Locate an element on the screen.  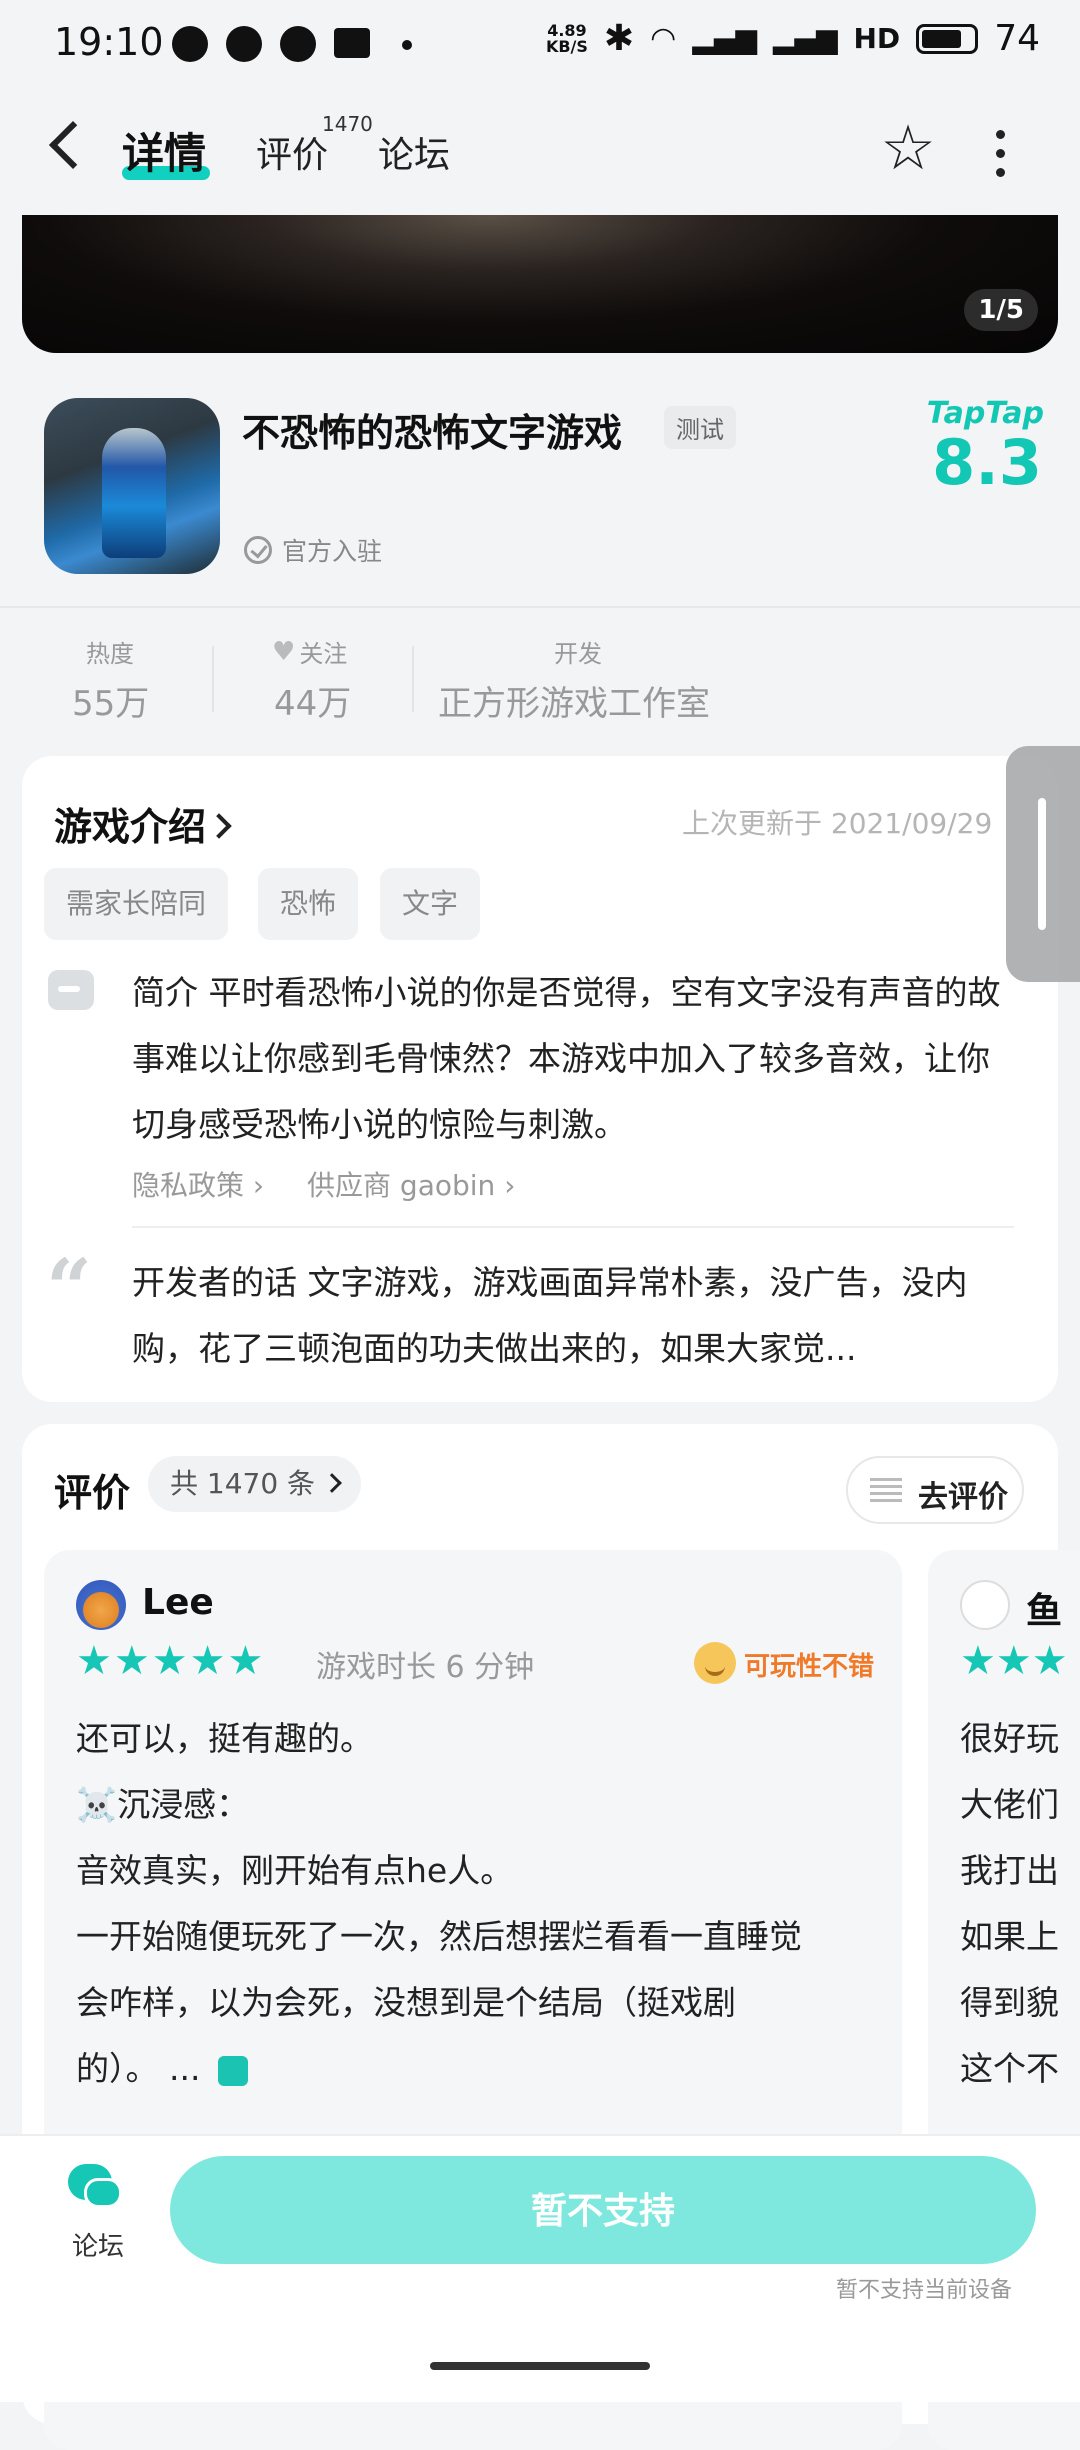
stat-label-follow: ♥ 关注 is located at coordinates (310, 652).